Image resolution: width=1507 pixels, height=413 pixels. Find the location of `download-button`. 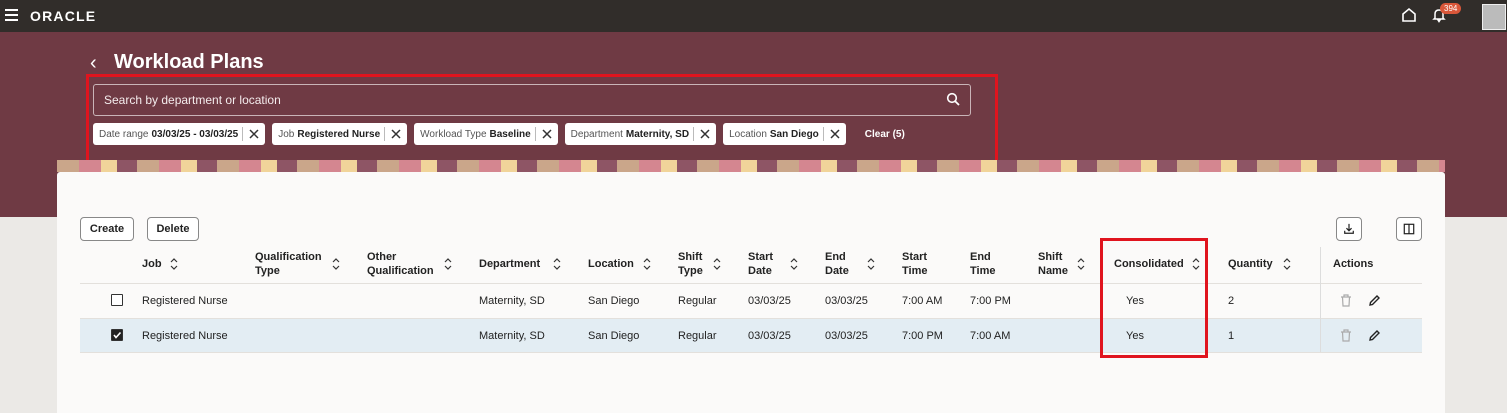

download-button is located at coordinates (1349, 229).